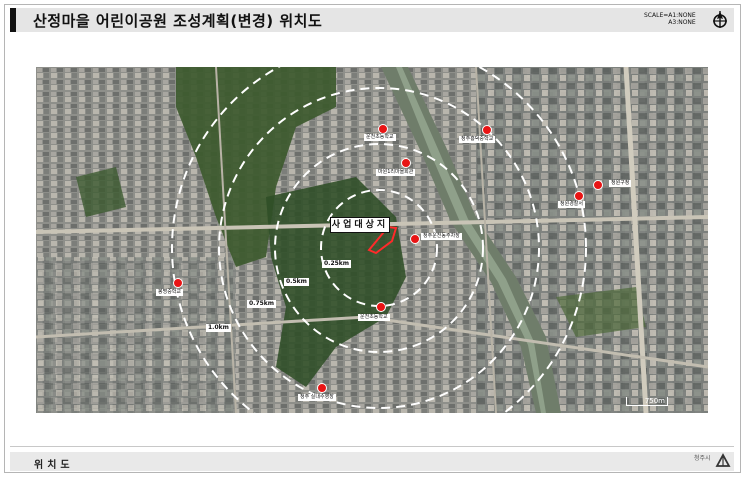  I want to click on logo-text: 청주시, so click(702, 458).